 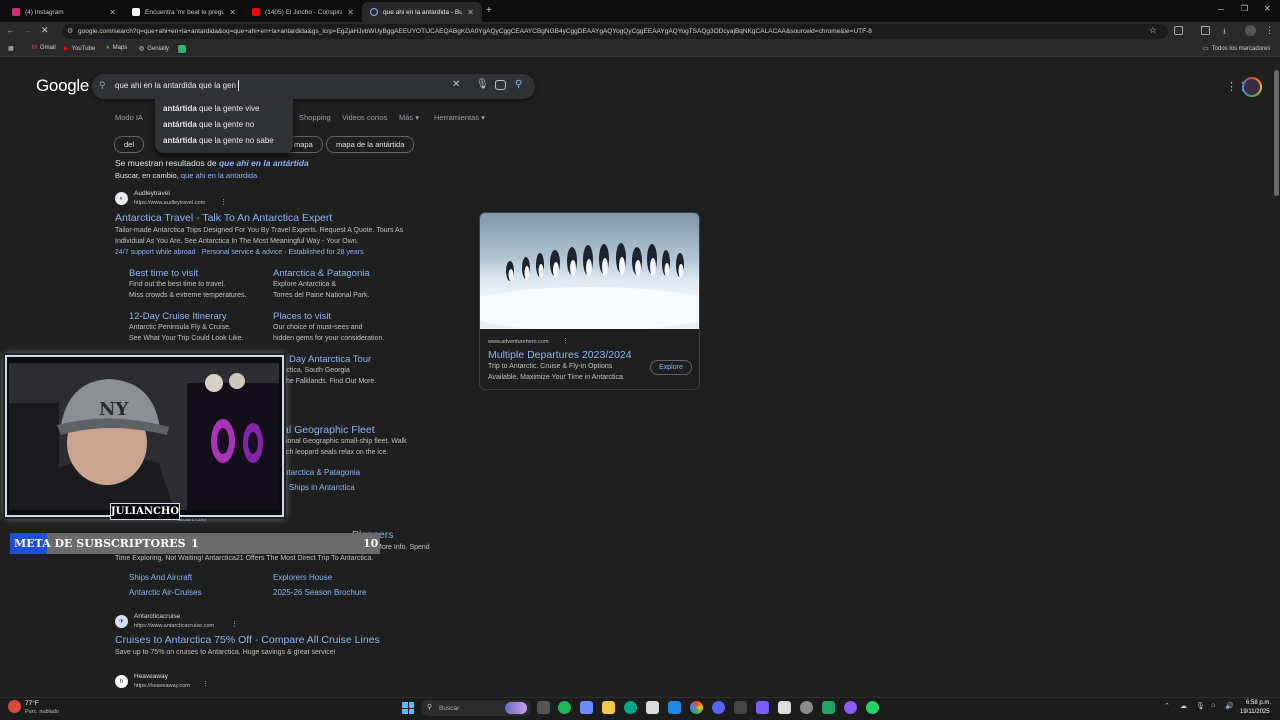 I want to click on scrollbar-thumb, so click(x=1276, y=133).